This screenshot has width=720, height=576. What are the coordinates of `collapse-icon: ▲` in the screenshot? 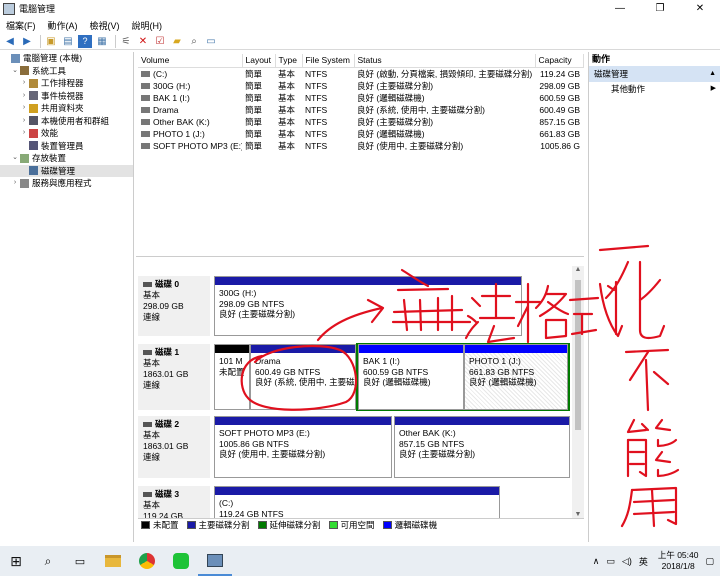 It's located at (712, 74).